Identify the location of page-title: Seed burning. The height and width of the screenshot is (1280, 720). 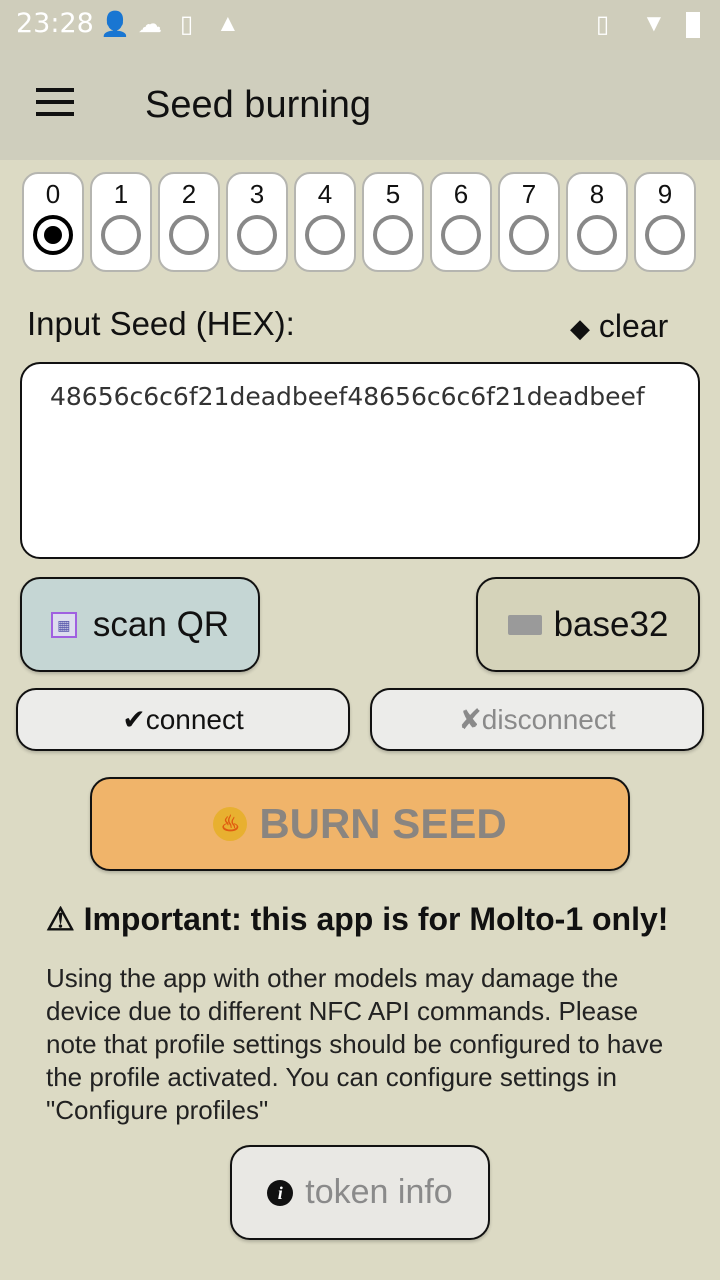
(258, 105).